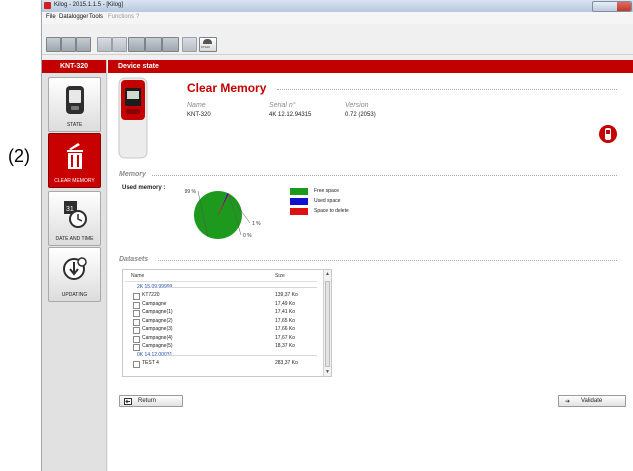  I want to click on download-icon, so click(136, 44).